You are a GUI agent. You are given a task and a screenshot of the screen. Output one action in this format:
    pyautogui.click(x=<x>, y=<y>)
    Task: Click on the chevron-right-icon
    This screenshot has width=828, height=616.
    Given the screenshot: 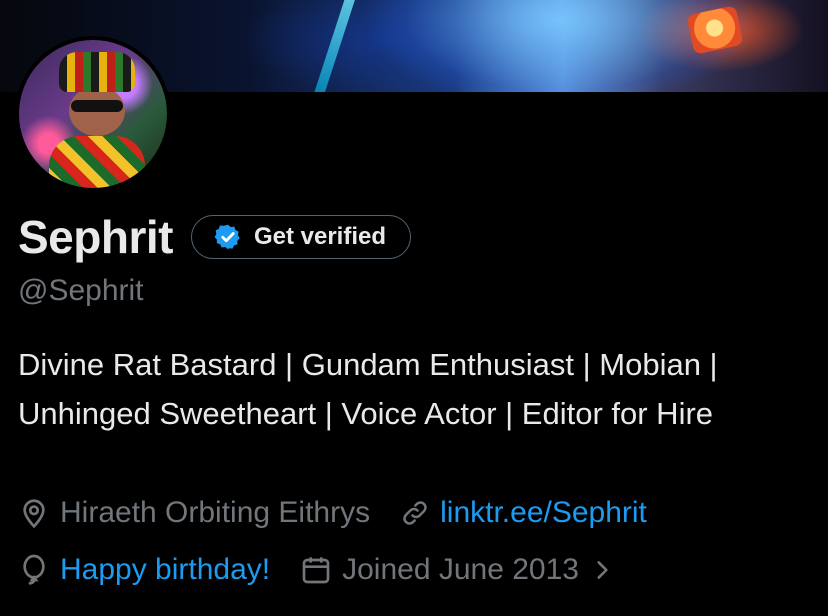 What is the action you would take?
    pyautogui.click(x=602, y=570)
    